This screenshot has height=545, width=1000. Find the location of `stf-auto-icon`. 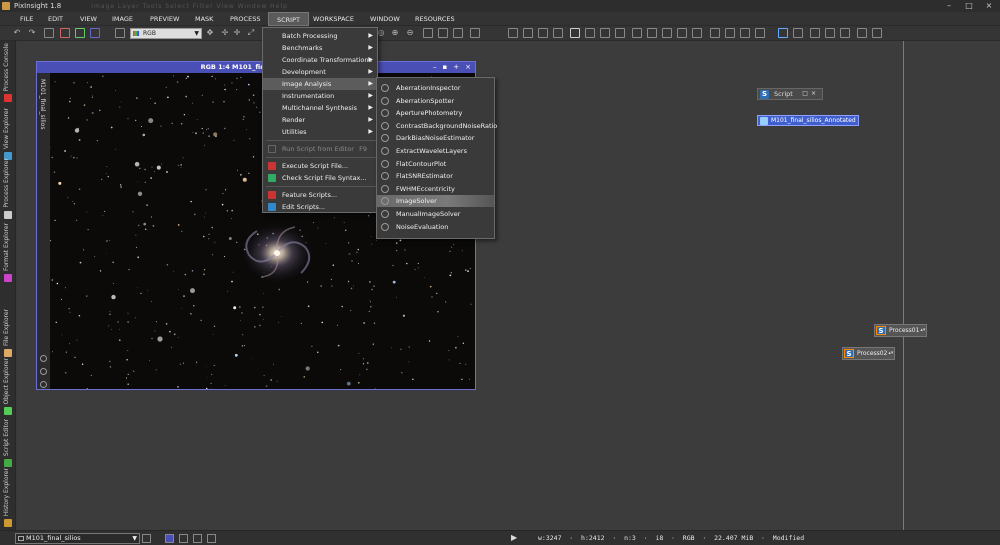

stf-auto-icon is located at coordinates (558, 33).